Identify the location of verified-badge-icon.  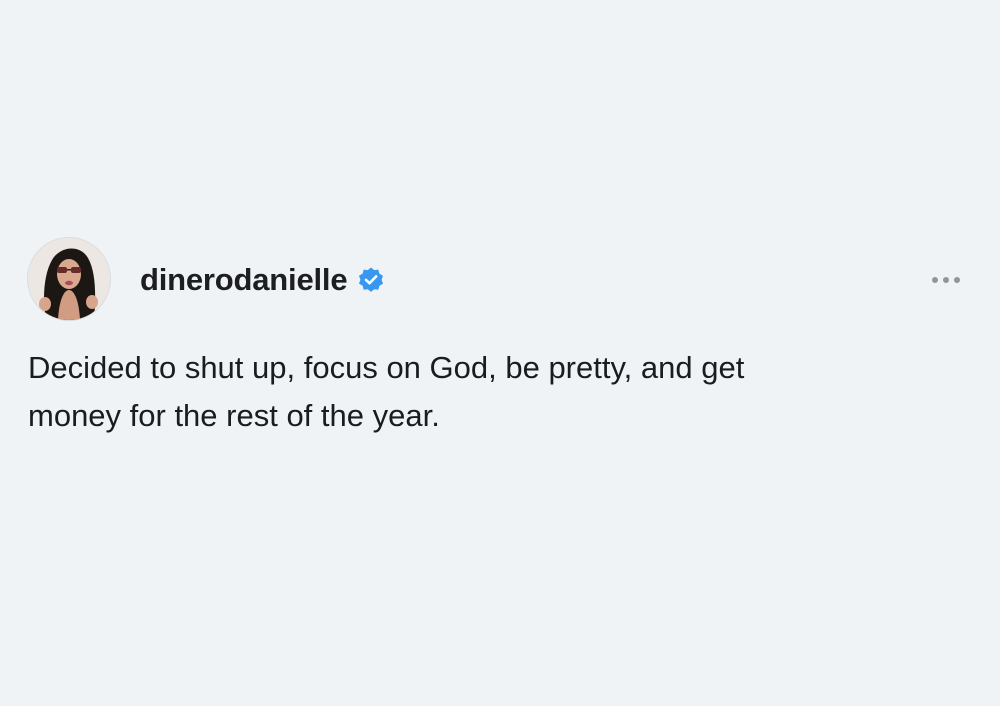
(371, 280).